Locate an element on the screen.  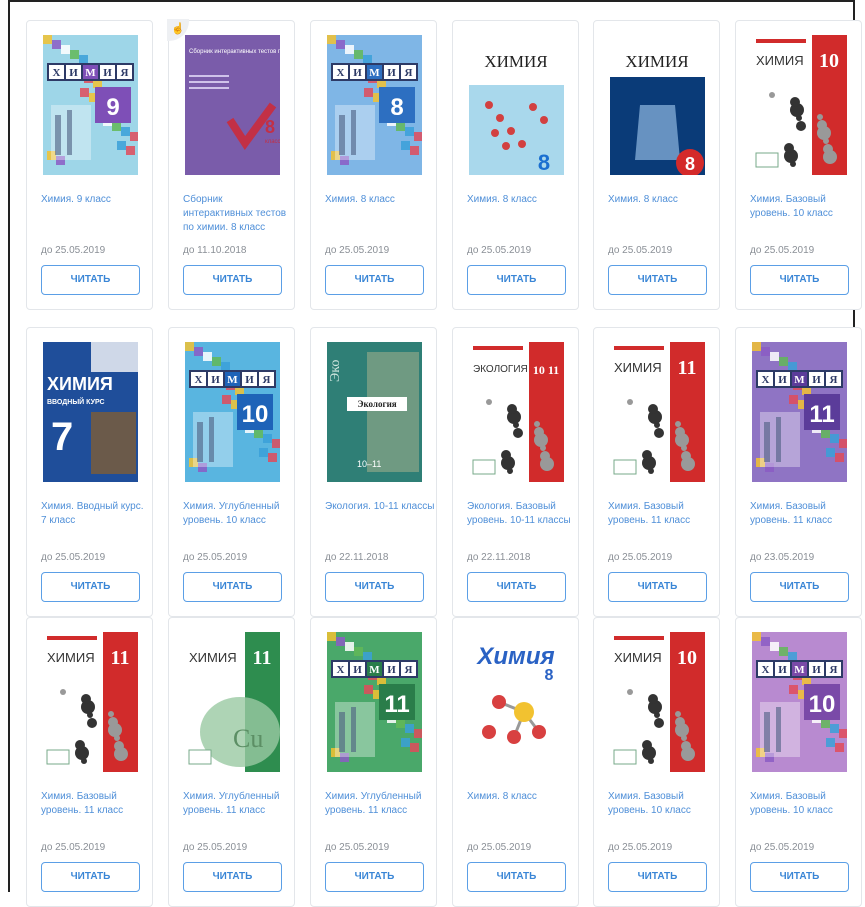
svg-text: Эко is located at coordinates (335, 371).